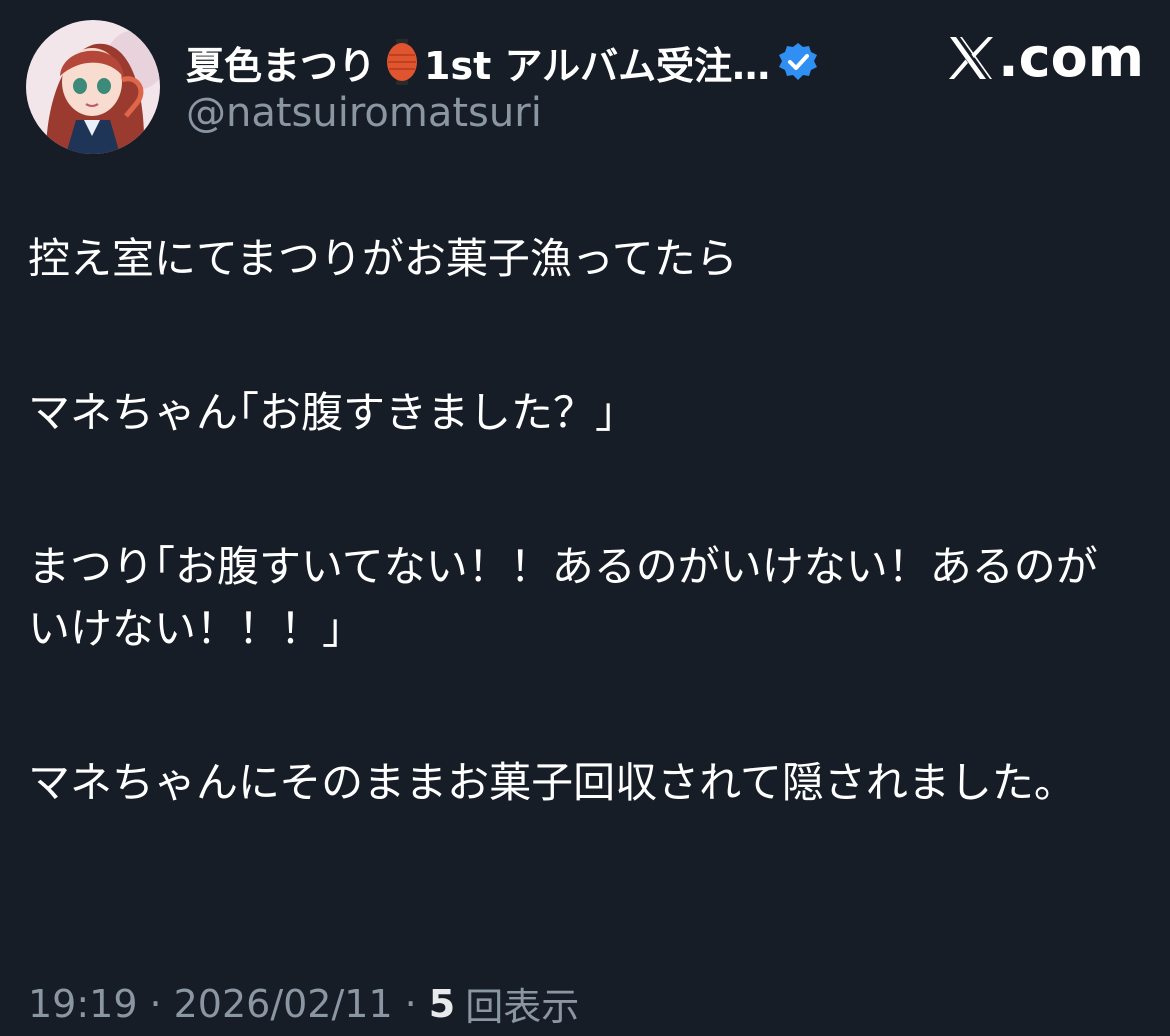  What do you see at coordinates (281, 62) in the screenshot?
I see `display-name: 夏色まつり` at bounding box center [281, 62].